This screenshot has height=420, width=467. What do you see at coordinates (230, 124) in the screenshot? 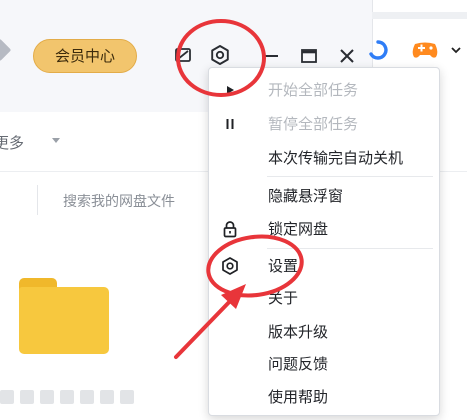
I see `pause-icon` at bounding box center [230, 124].